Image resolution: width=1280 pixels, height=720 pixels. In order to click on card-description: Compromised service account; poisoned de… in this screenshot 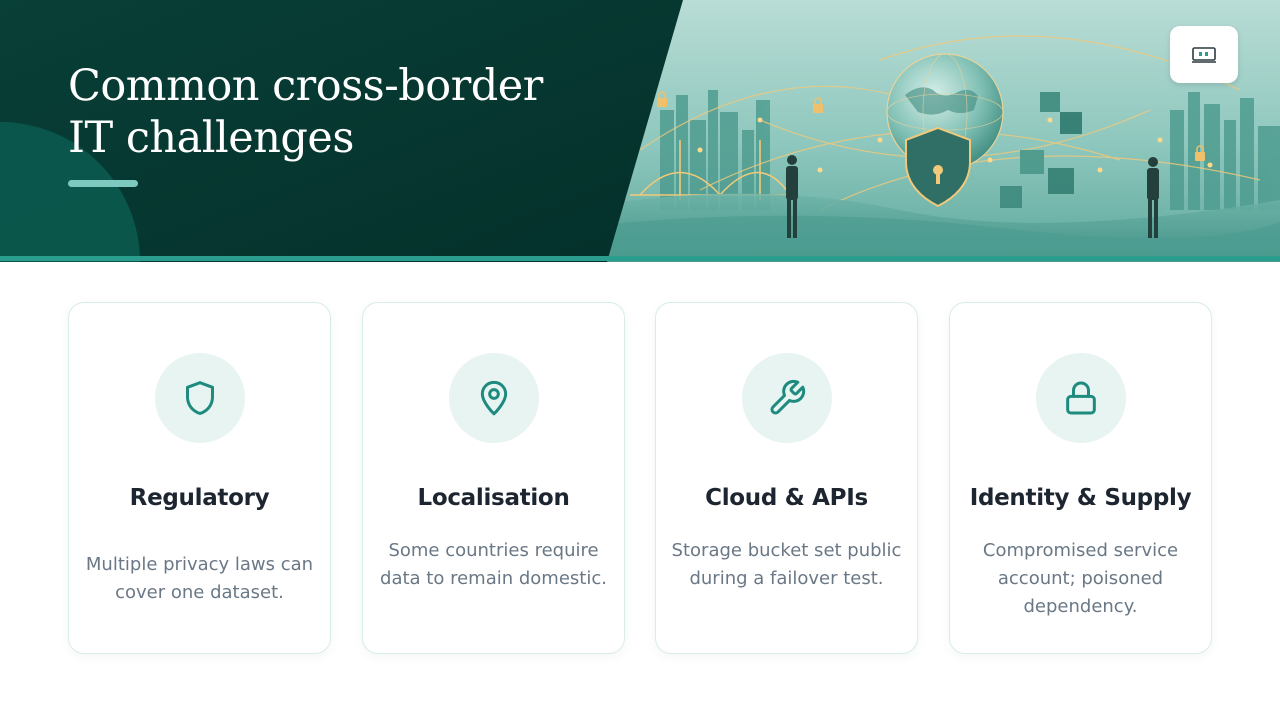, I will do `click(1080, 578)`.